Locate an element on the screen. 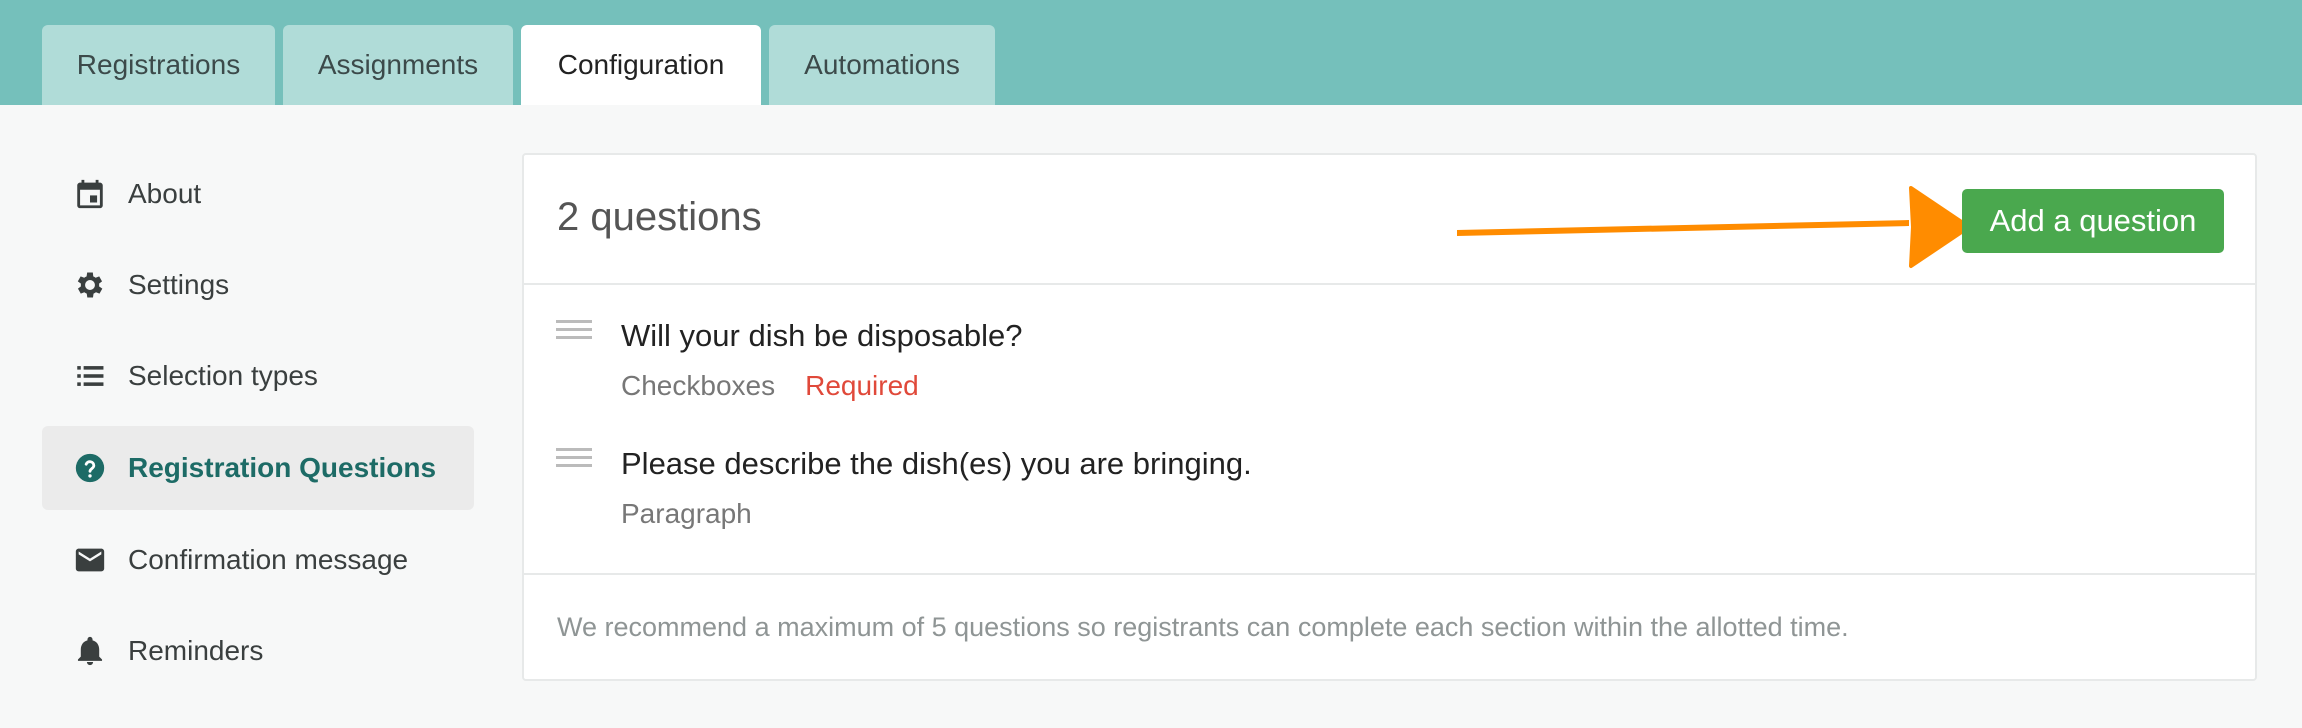  question-meta: Checkboxes Required is located at coordinates (770, 386).